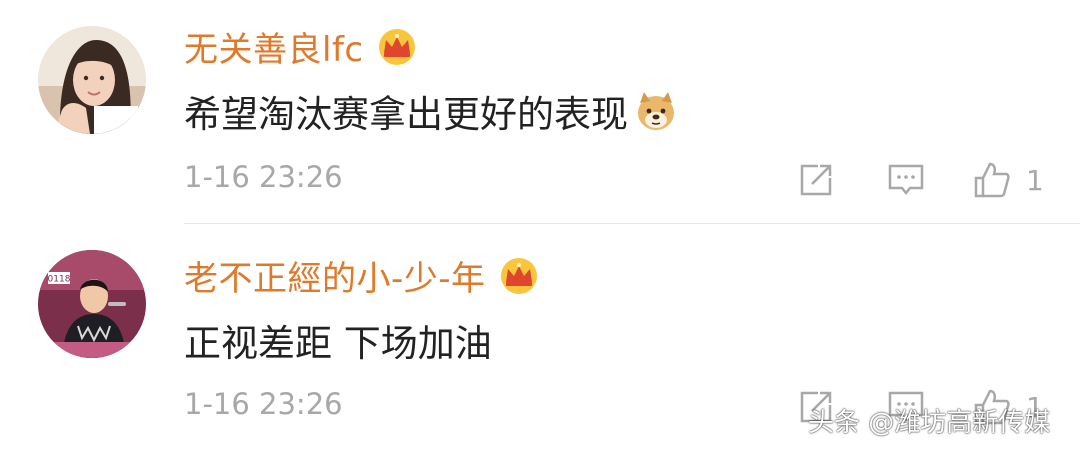  What do you see at coordinates (92, 304) in the screenshot?
I see `avatar: 0118` at bounding box center [92, 304].